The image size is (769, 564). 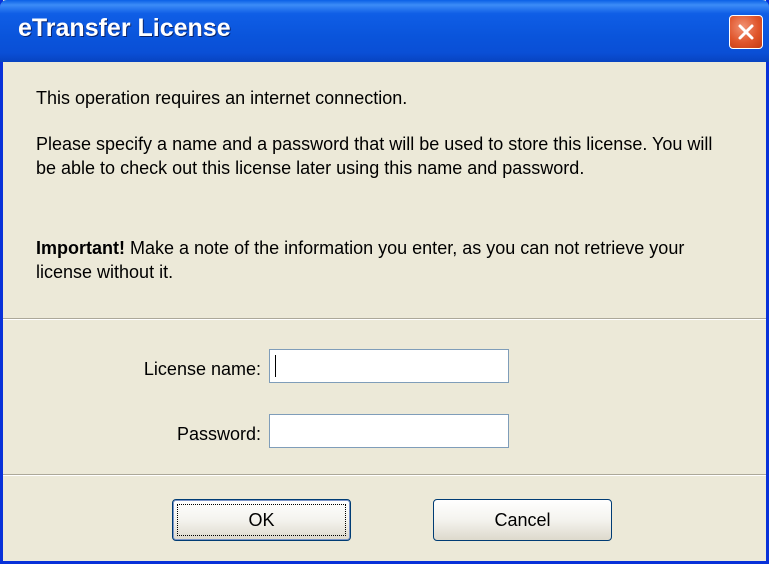 I want to click on cancel-button: Cancel, so click(x=522, y=520).